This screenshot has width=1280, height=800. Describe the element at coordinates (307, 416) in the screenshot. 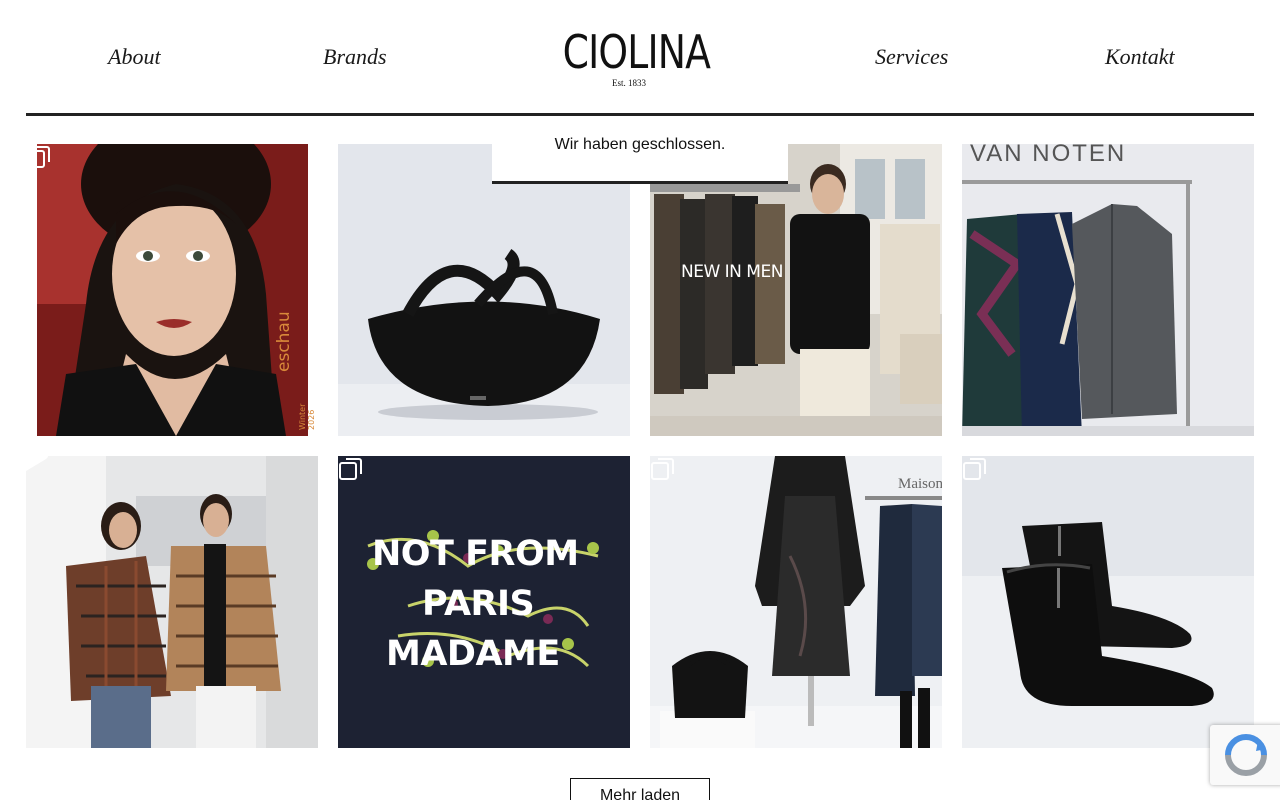

I see `post-1-cover-subtext: Winter 2026` at that location.